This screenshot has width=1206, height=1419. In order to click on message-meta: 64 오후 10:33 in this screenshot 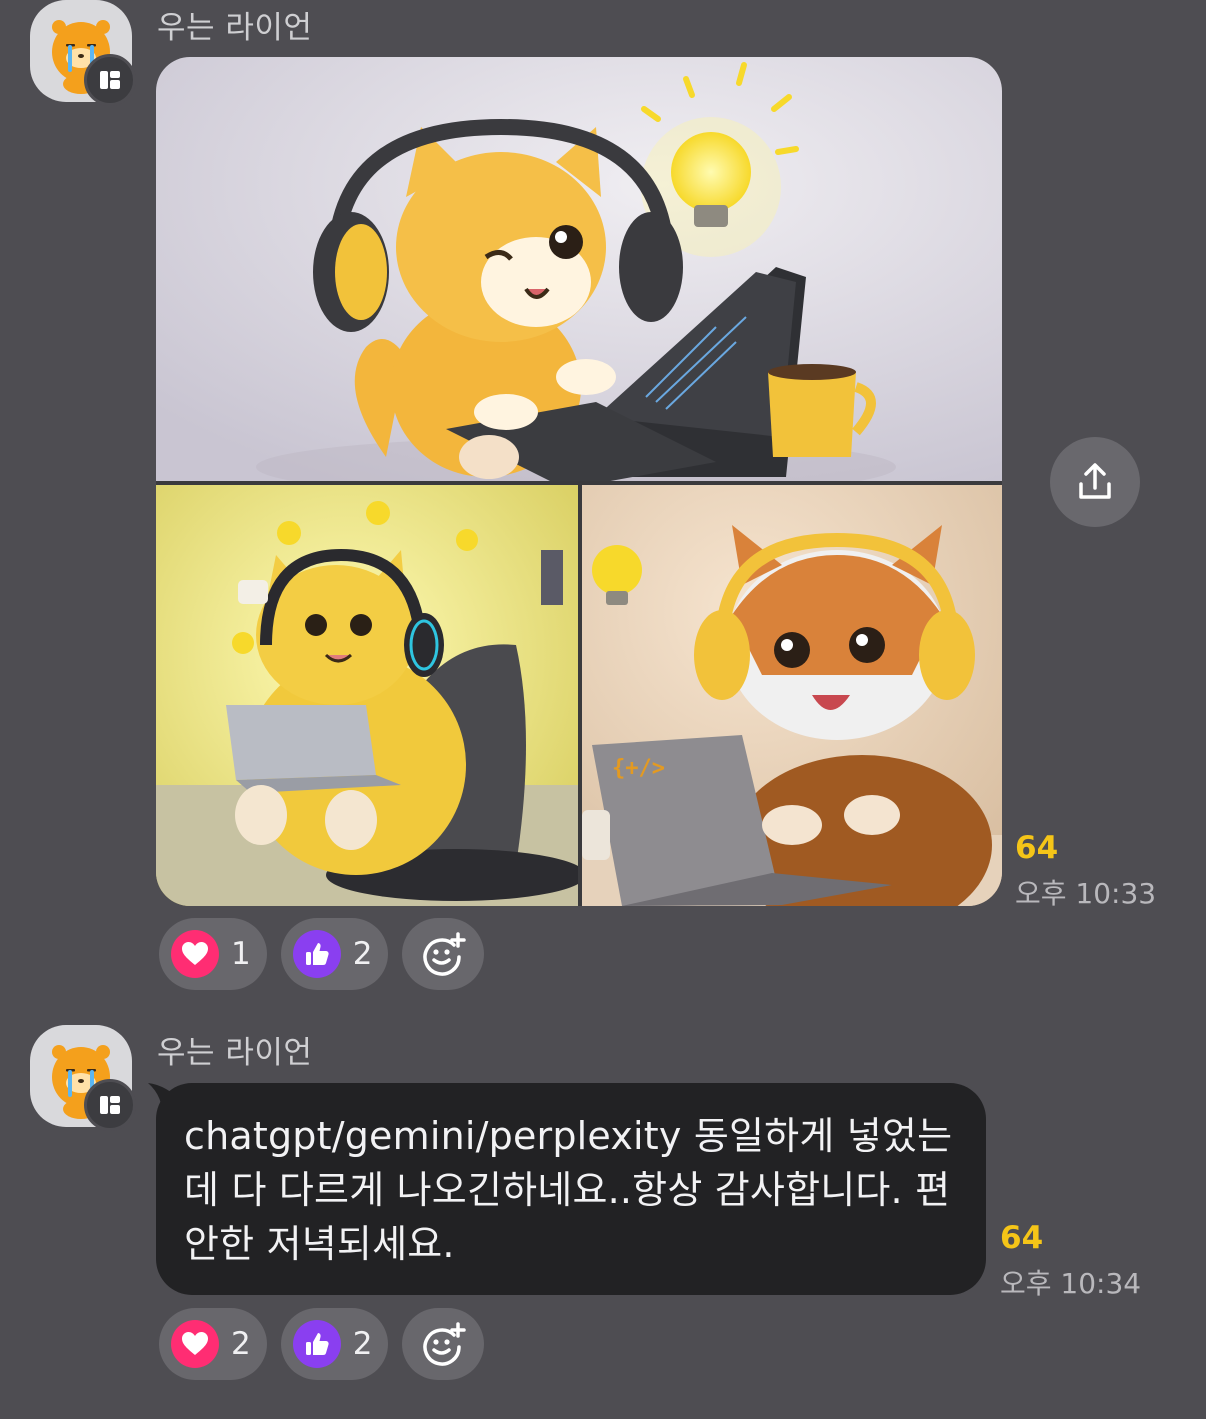, I will do `click(1085, 871)`.